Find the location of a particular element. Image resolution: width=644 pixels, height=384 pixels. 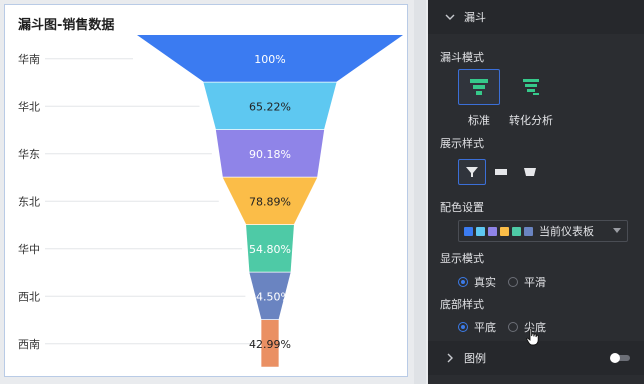

legend-toggle is located at coordinates (620, 358).